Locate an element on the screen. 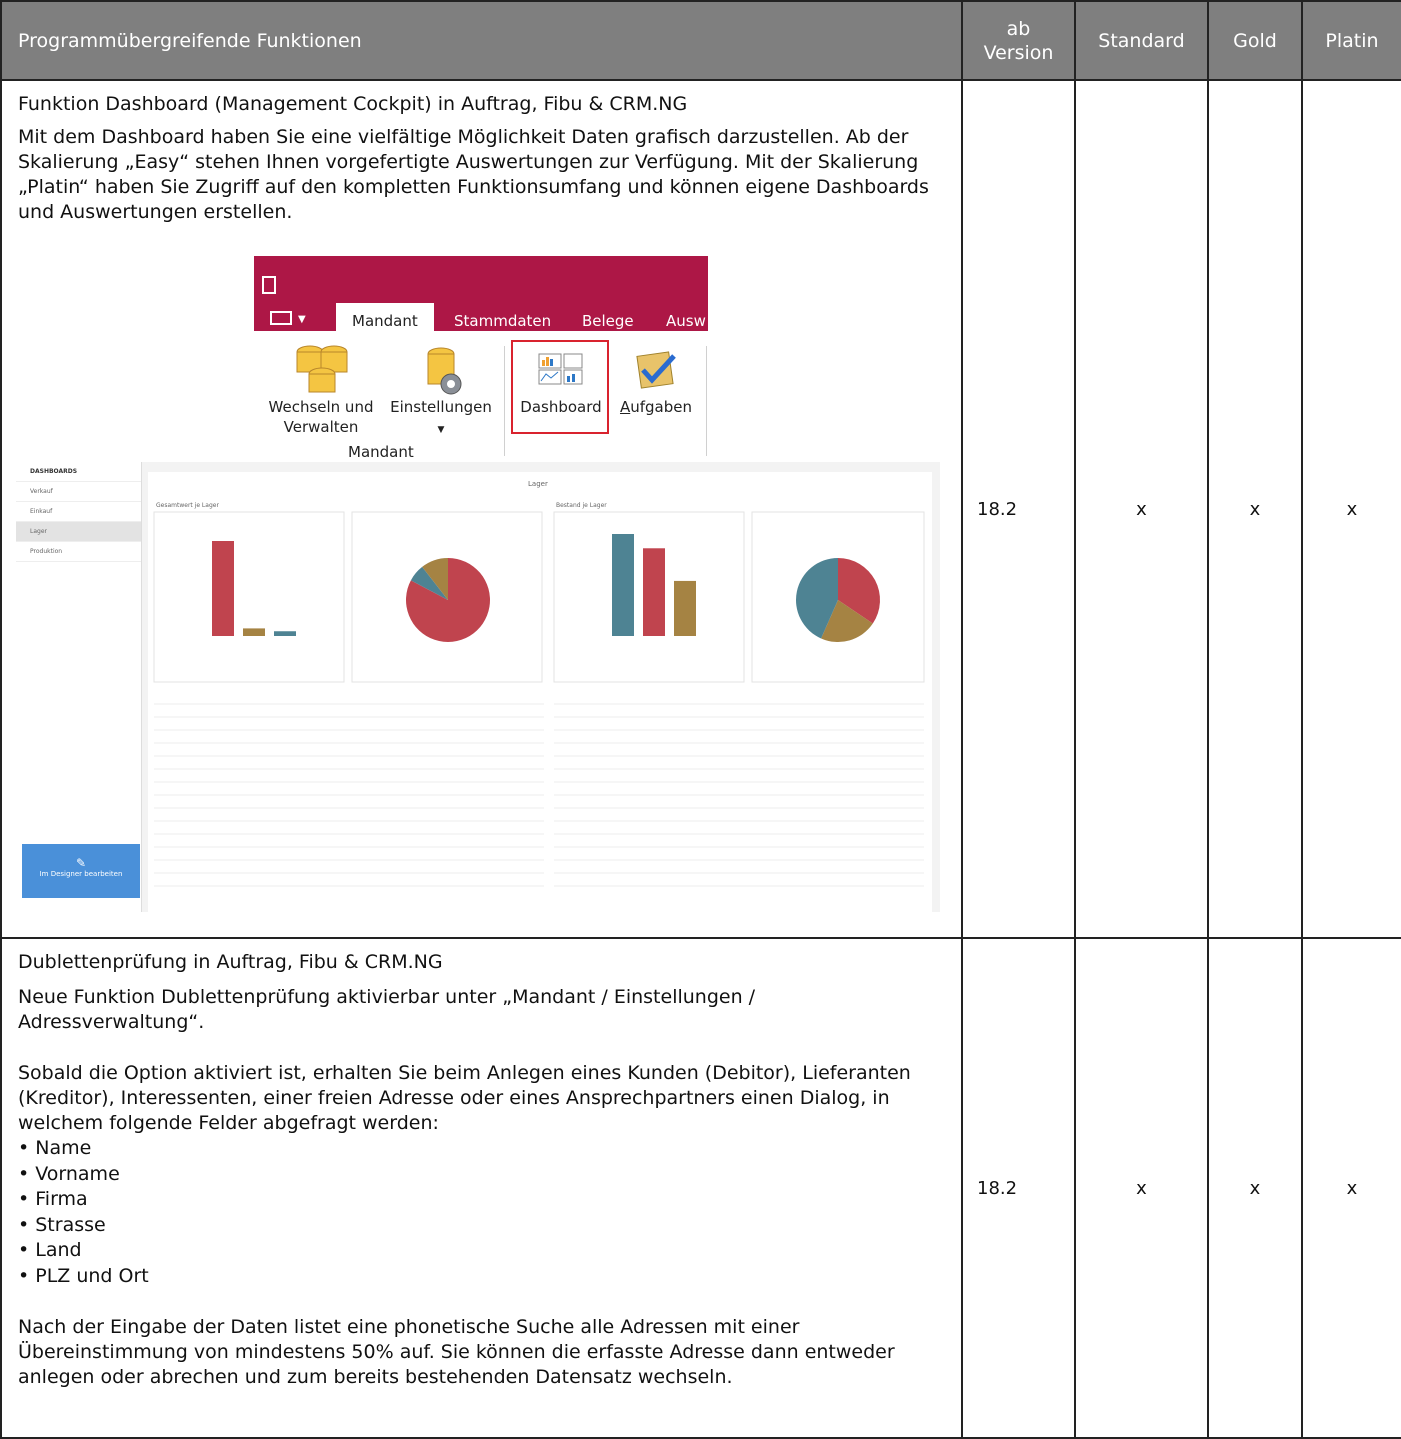 This screenshot has height=1439, width=1401. list-item: • Vorname is located at coordinates (69, 1173).